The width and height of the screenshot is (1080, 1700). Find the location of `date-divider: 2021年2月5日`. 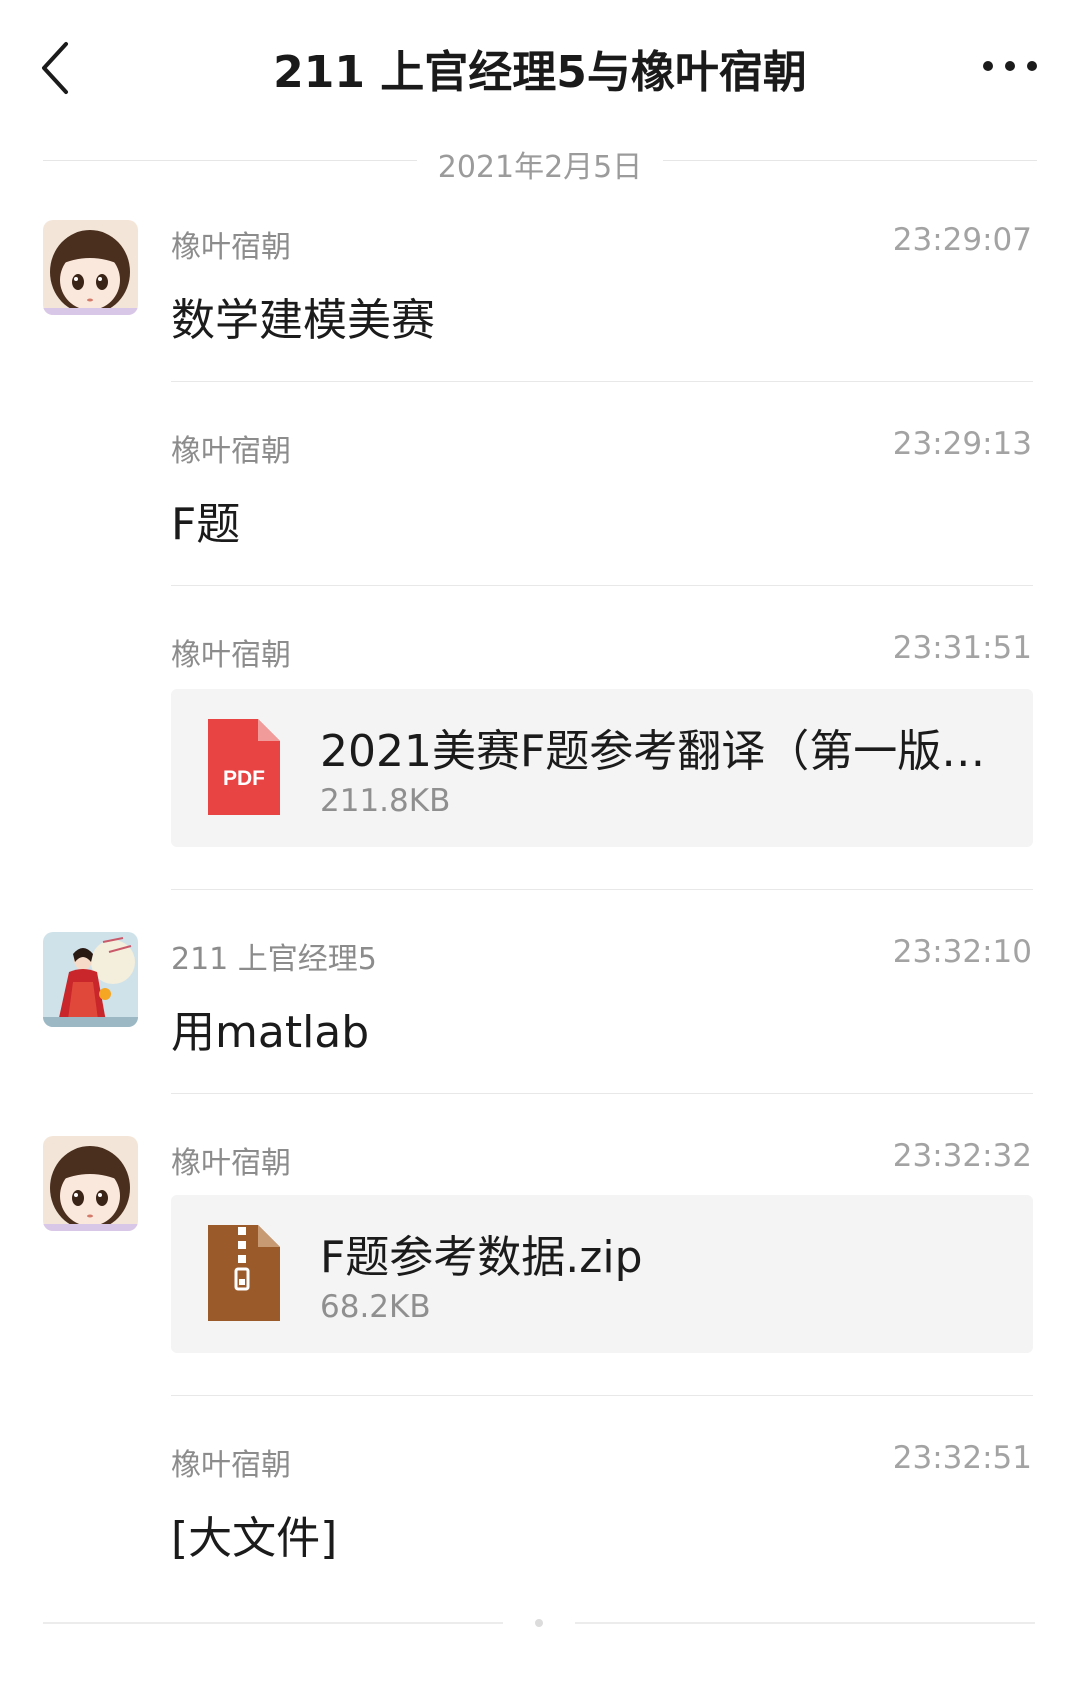

date-divider: 2021年2月5日 is located at coordinates (540, 162).